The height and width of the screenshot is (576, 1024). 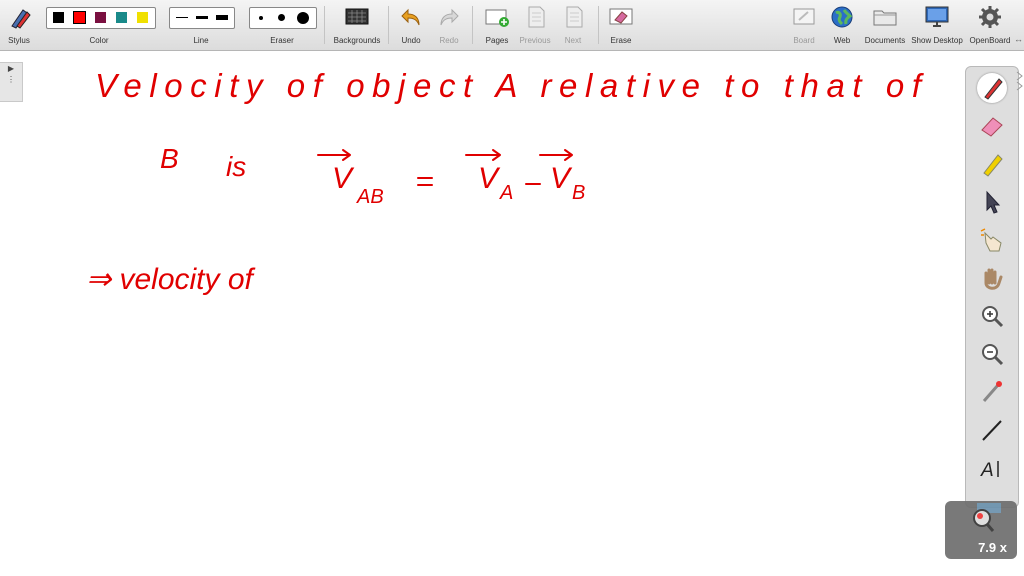 I want to click on zoom-level: 7.9 x, so click(x=992, y=547).